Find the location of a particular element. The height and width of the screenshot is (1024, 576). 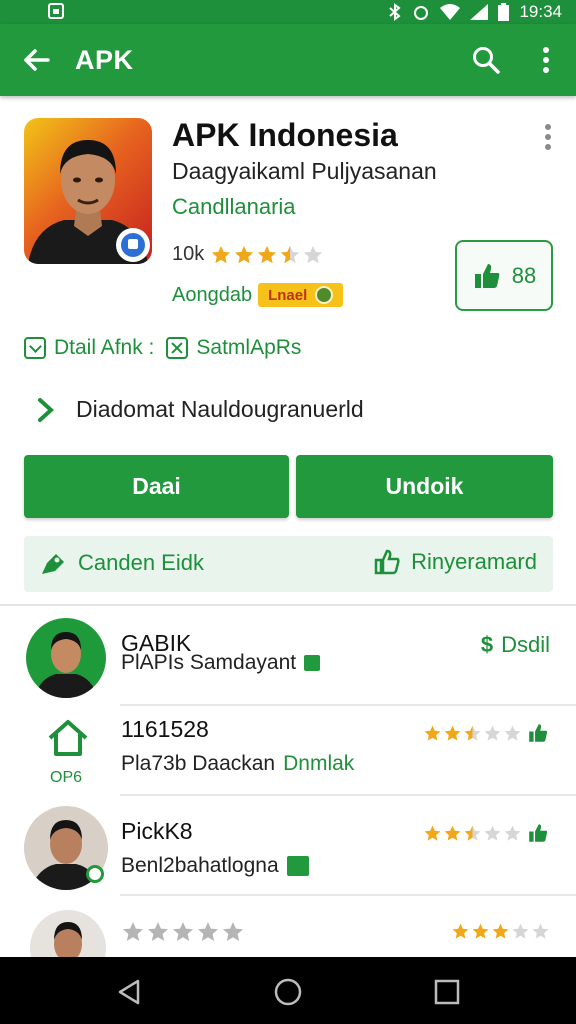

online-status-icon is located at coordinates (95, 874).